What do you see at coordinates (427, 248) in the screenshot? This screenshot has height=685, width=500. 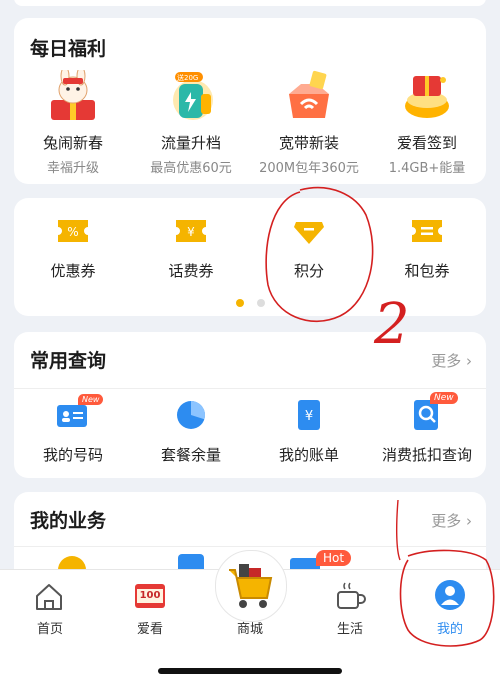 I see `coupon-item-hebao: 和包券` at bounding box center [427, 248].